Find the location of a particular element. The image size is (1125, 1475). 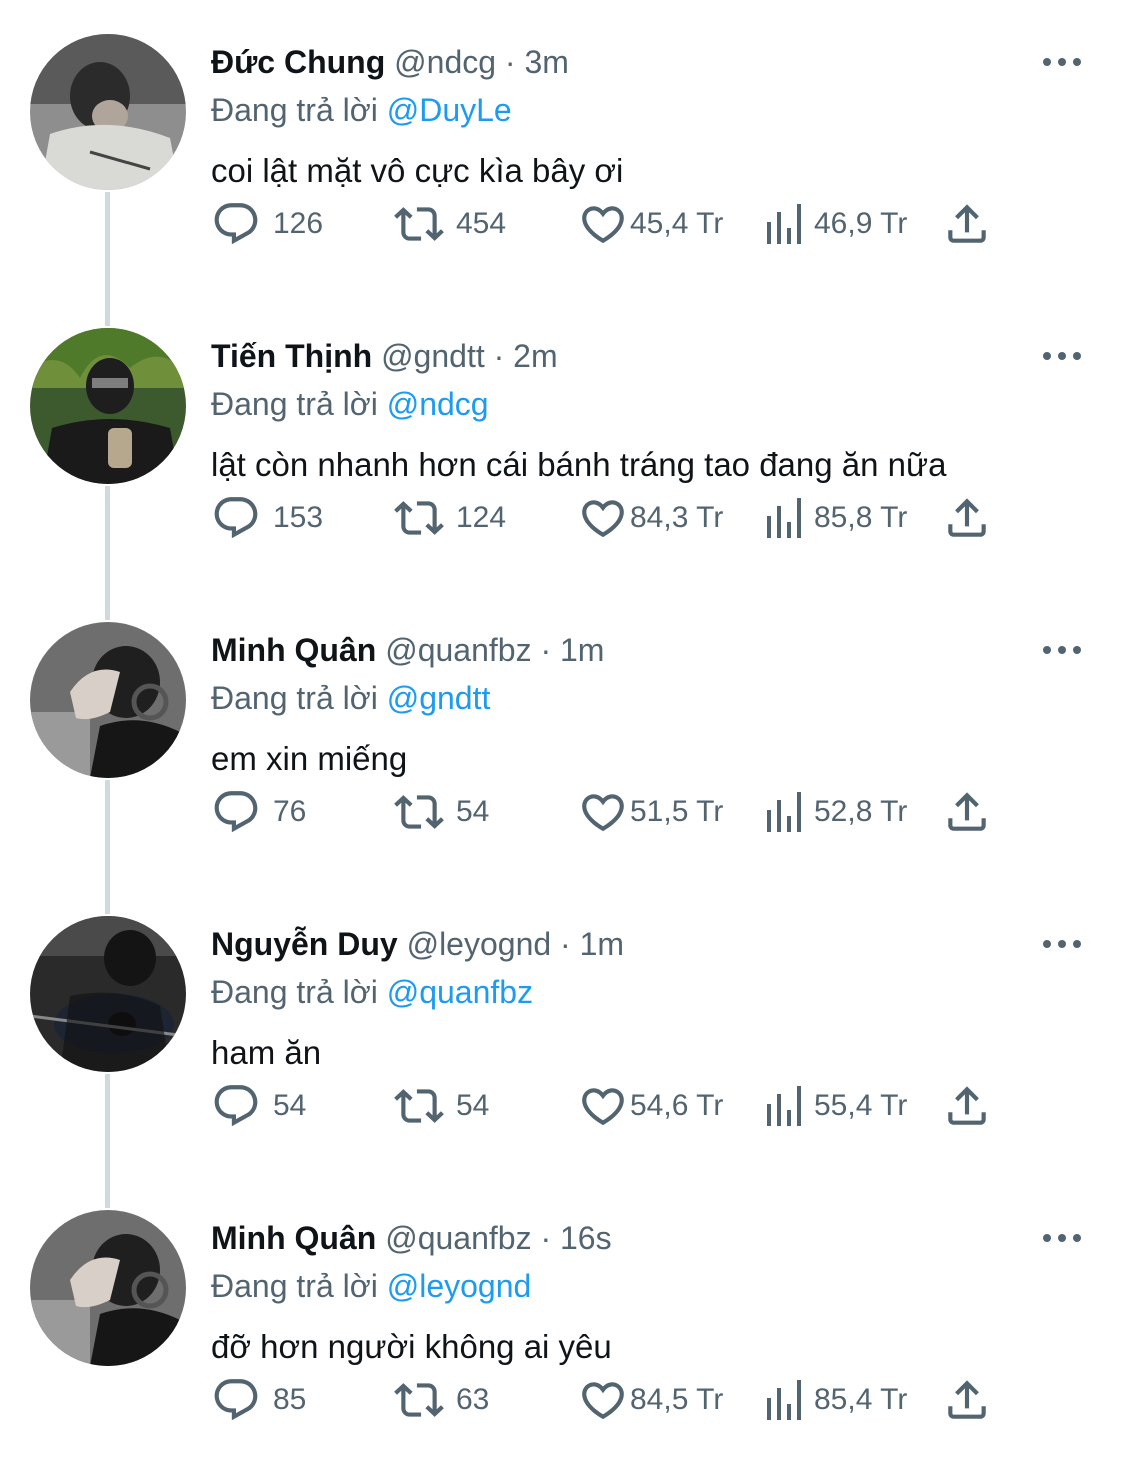

reply-button: 85 is located at coordinates (258, 1400).